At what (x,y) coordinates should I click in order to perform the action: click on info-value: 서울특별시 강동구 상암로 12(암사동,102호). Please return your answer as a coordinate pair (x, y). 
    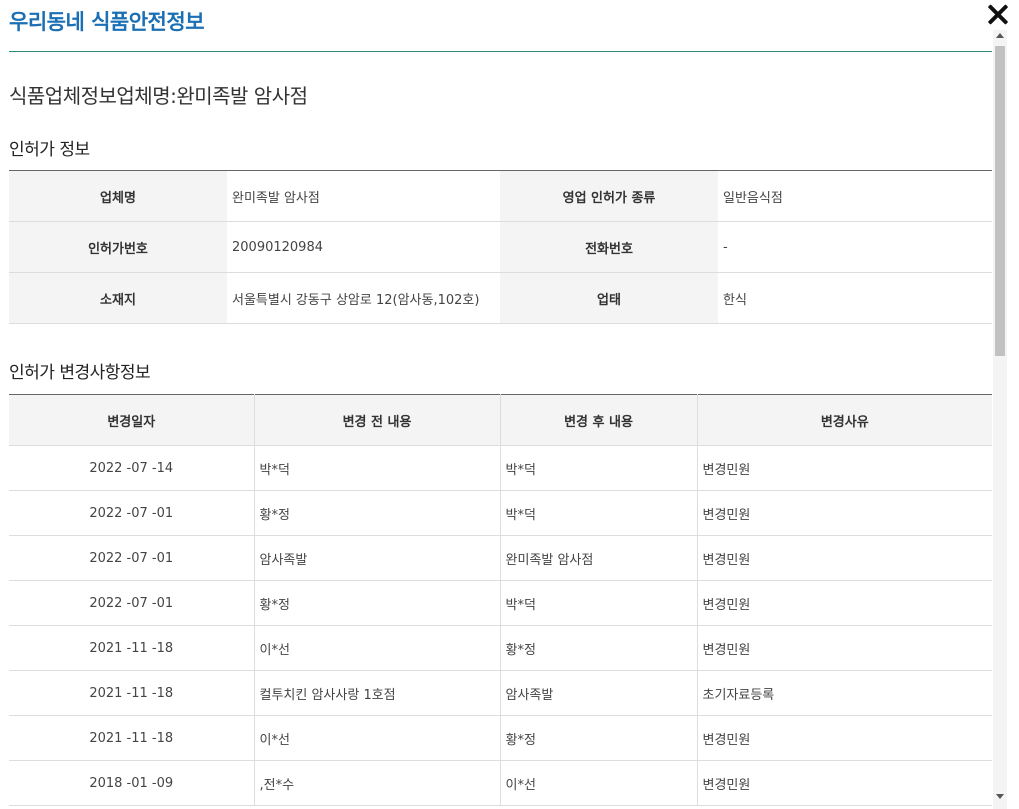
    Looking at the image, I should click on (363, 298).